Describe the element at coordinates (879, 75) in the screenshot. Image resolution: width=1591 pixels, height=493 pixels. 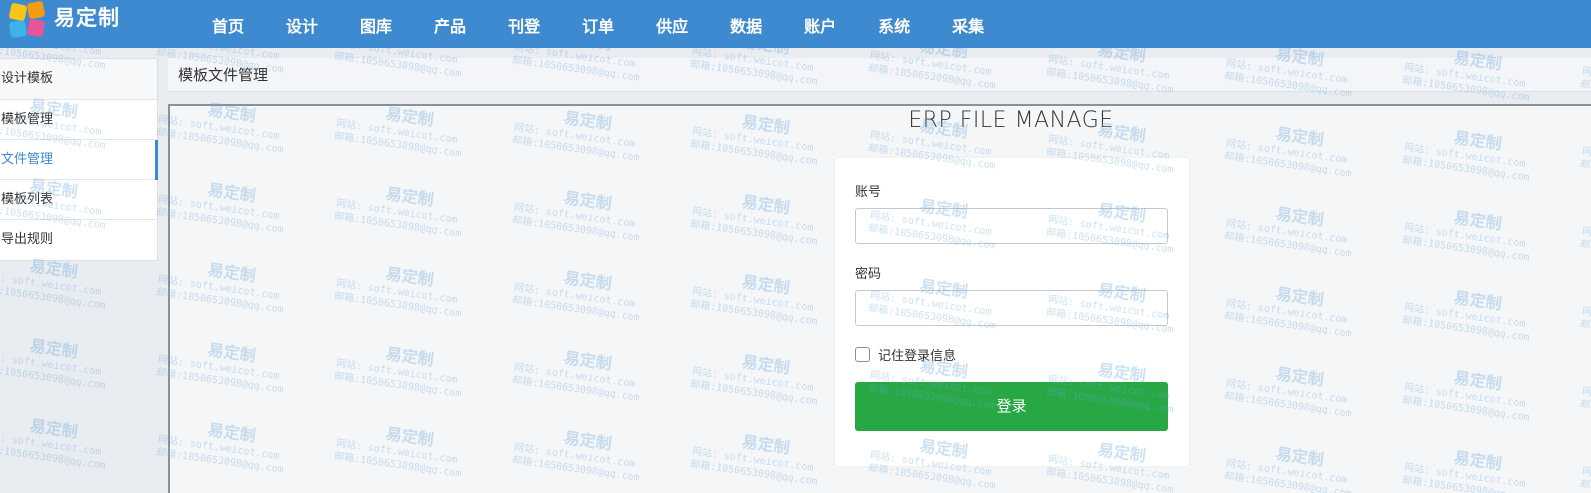
I see `main-header: 模板文件管理` at that location.